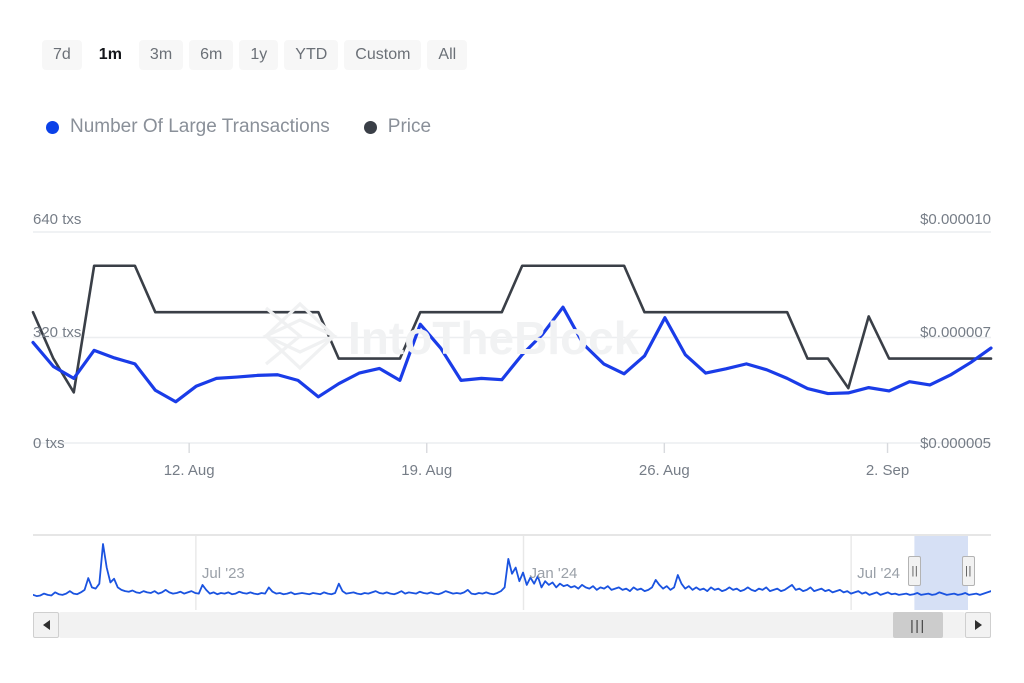  I want to click on scrollbar-track: |||, so click(512, 625).